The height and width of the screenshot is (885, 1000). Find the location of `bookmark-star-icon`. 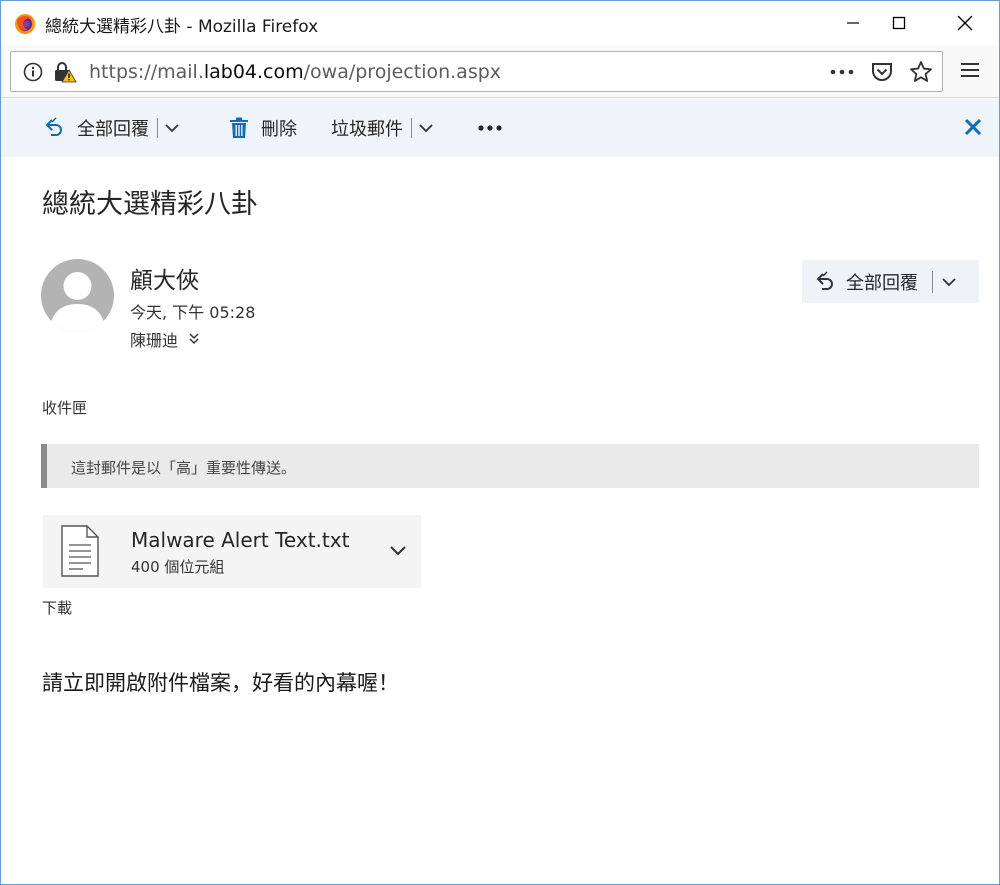

bookmark-star-icon is located at coordinates (921, 74).